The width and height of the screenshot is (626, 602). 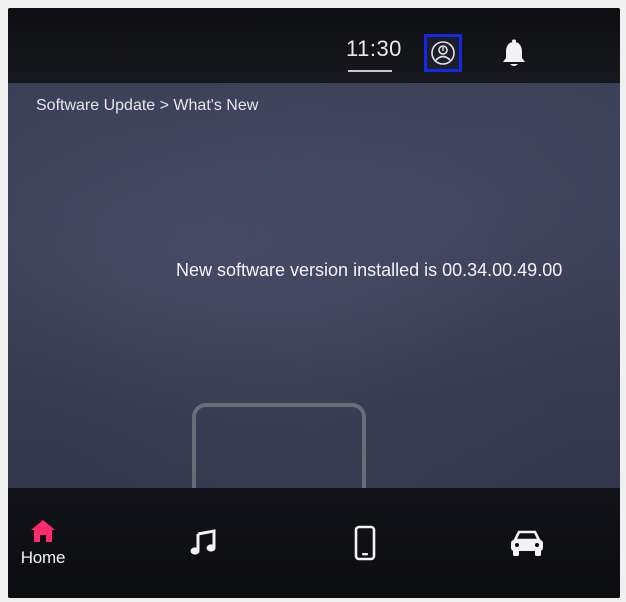 I want to click on bell-icon, so click(x=514, y=52).